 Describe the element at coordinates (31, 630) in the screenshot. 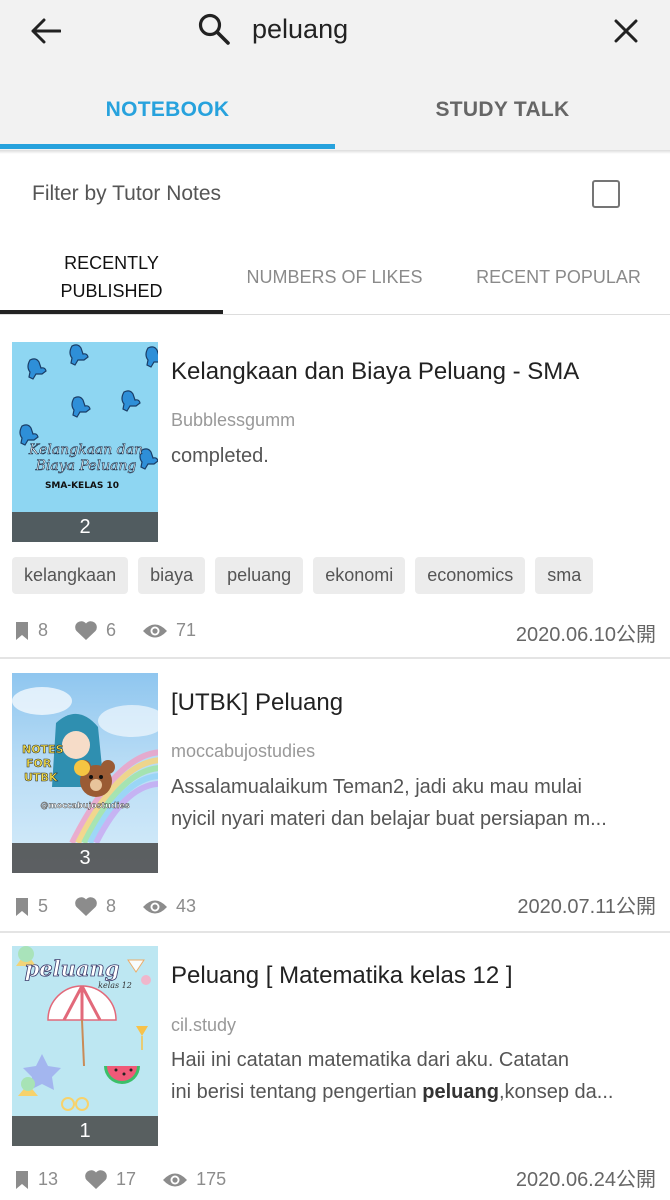

I see `bookmark-stat: 8` at that location.